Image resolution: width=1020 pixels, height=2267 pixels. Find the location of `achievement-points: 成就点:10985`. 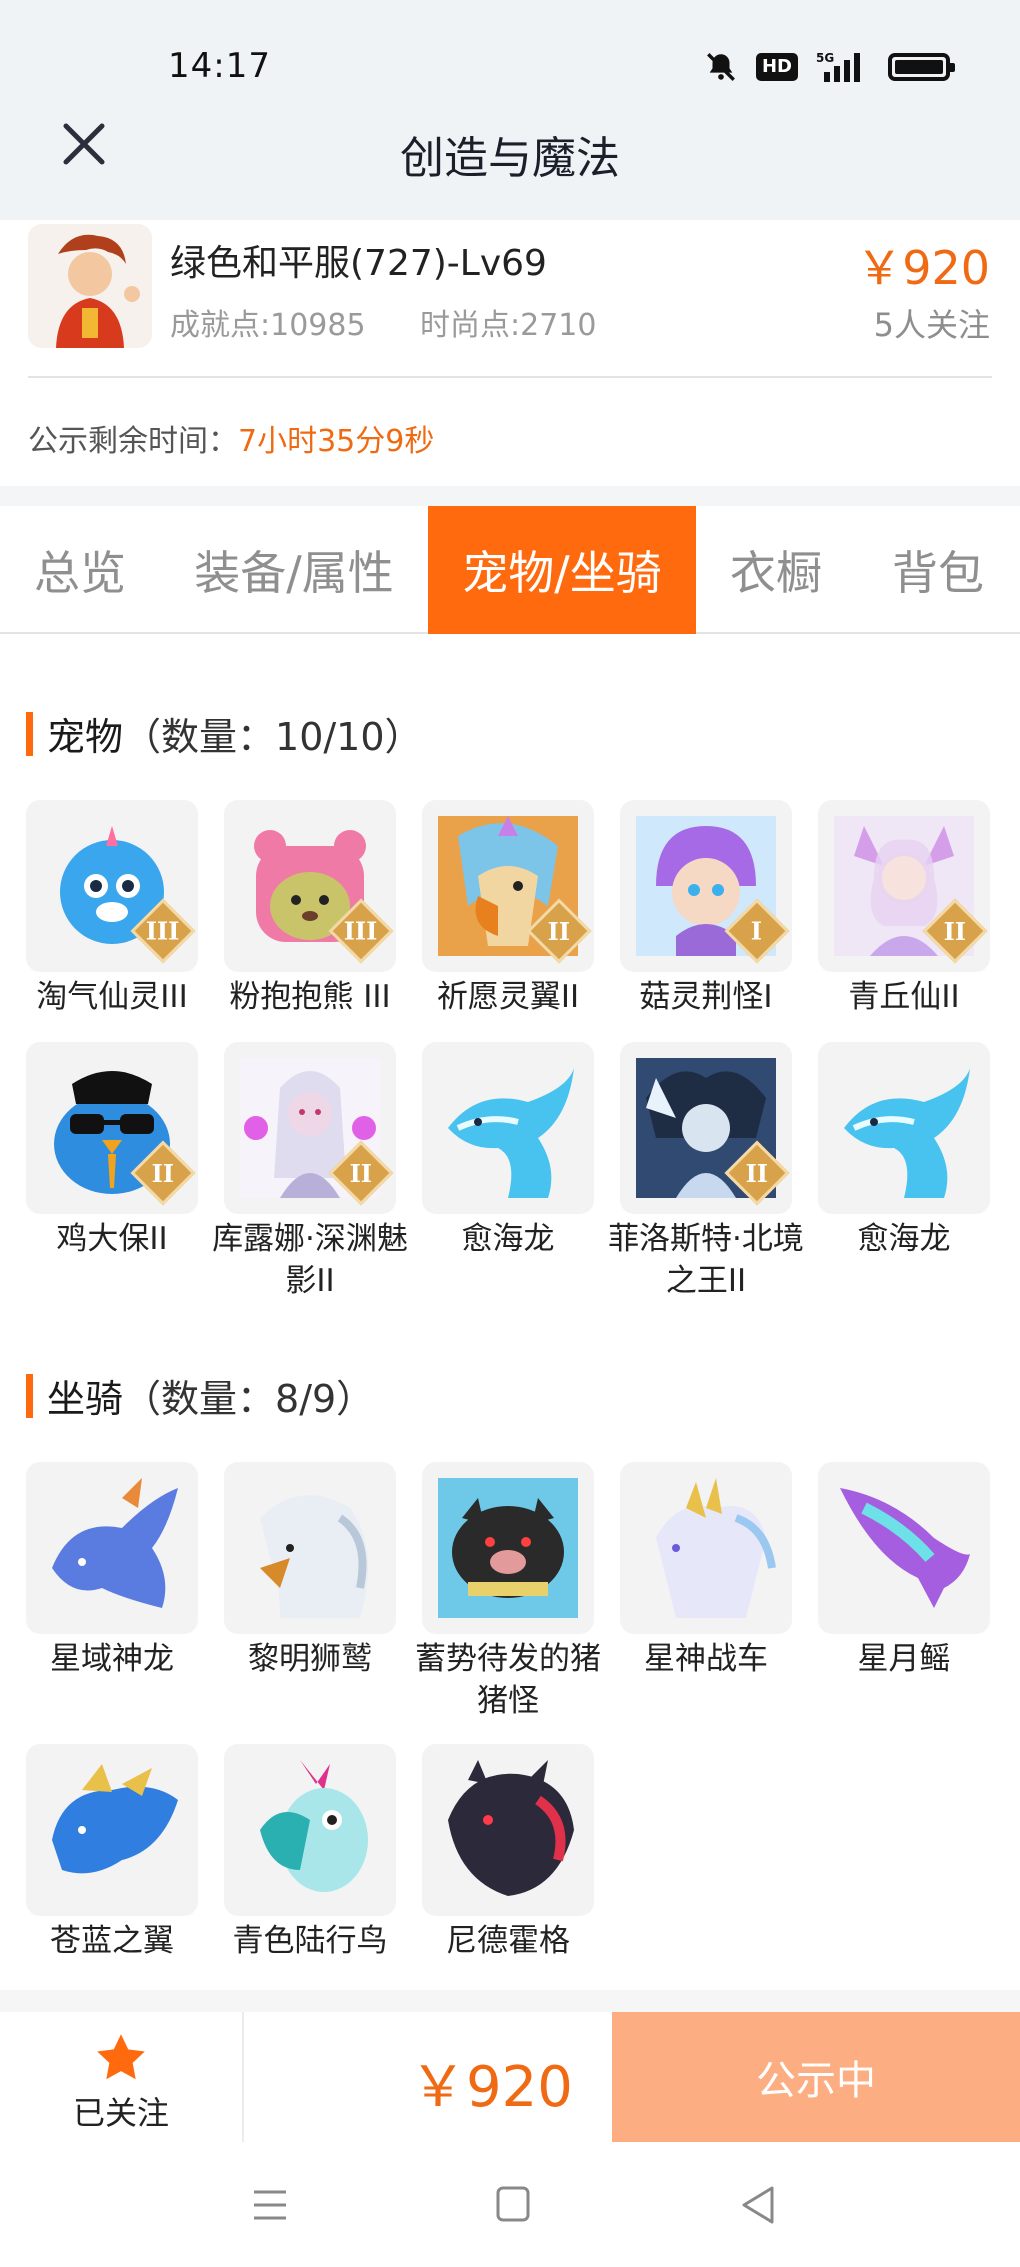

achievement-points: 成就点:10985 is located at coordinates (268, 325).